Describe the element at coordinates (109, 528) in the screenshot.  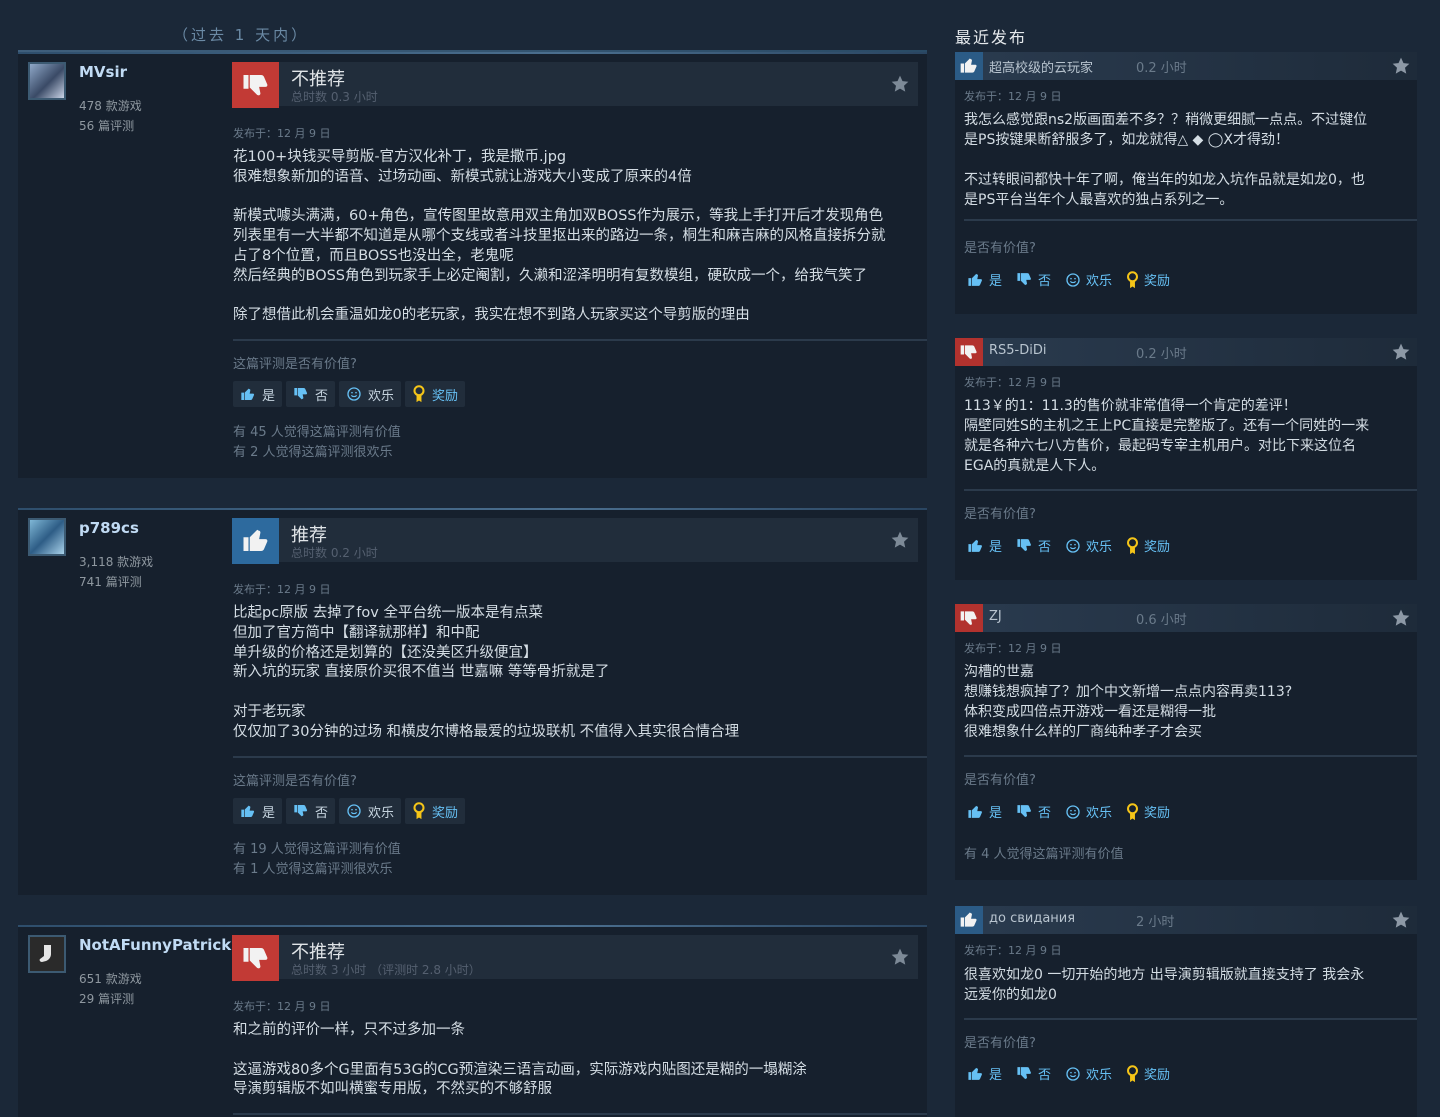
I see `author-name: p789cs` at that location.